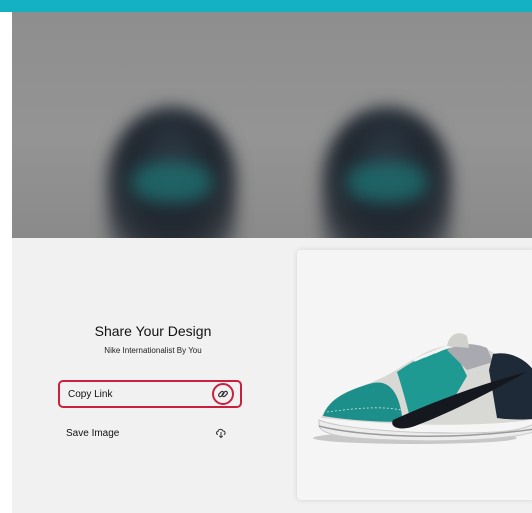 The height and width of the screenshot is (513, 532). Describe the element at coordinates (172, 172) in the screenshot. I see `blurred-left-shoe` at that location.